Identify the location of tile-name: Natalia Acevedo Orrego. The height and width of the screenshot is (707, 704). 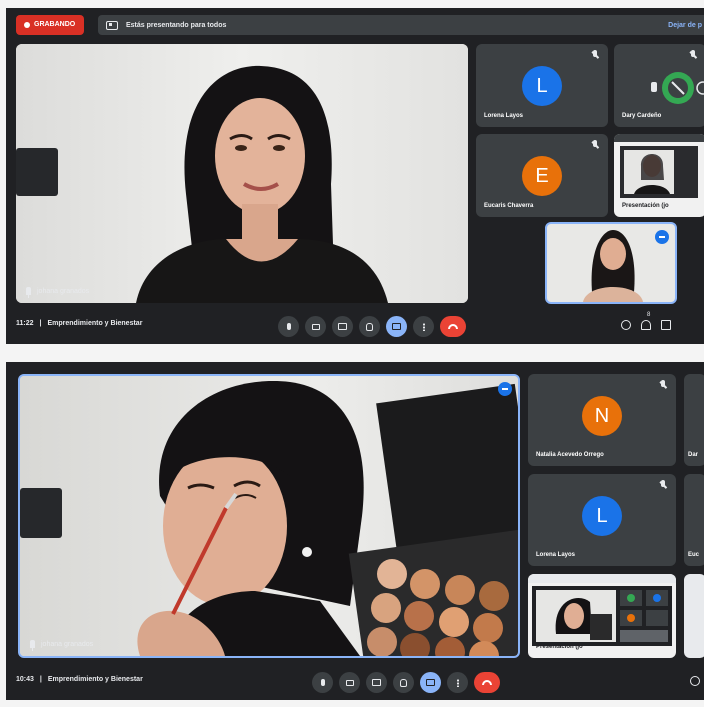
(570, 455).